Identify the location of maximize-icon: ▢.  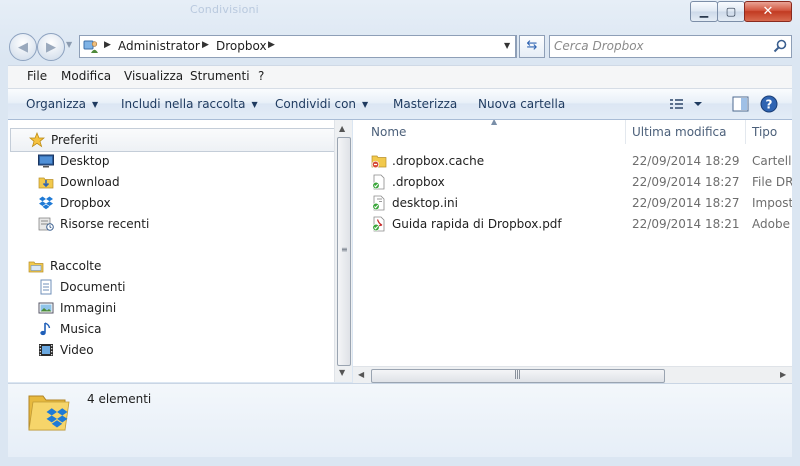
(731, 11).